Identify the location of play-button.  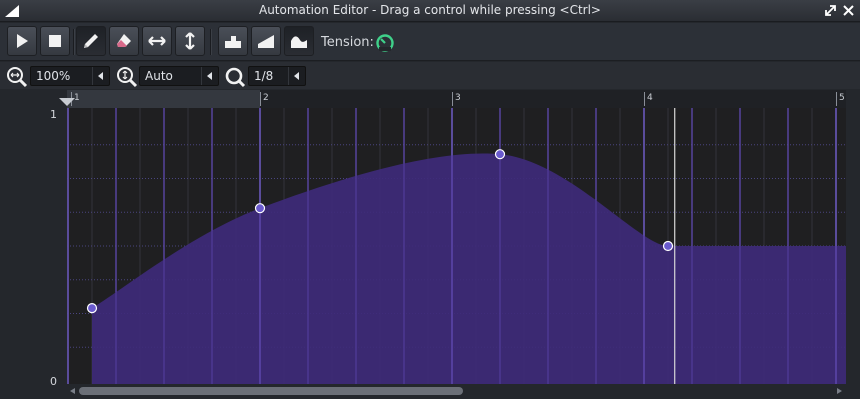
(22, 41).